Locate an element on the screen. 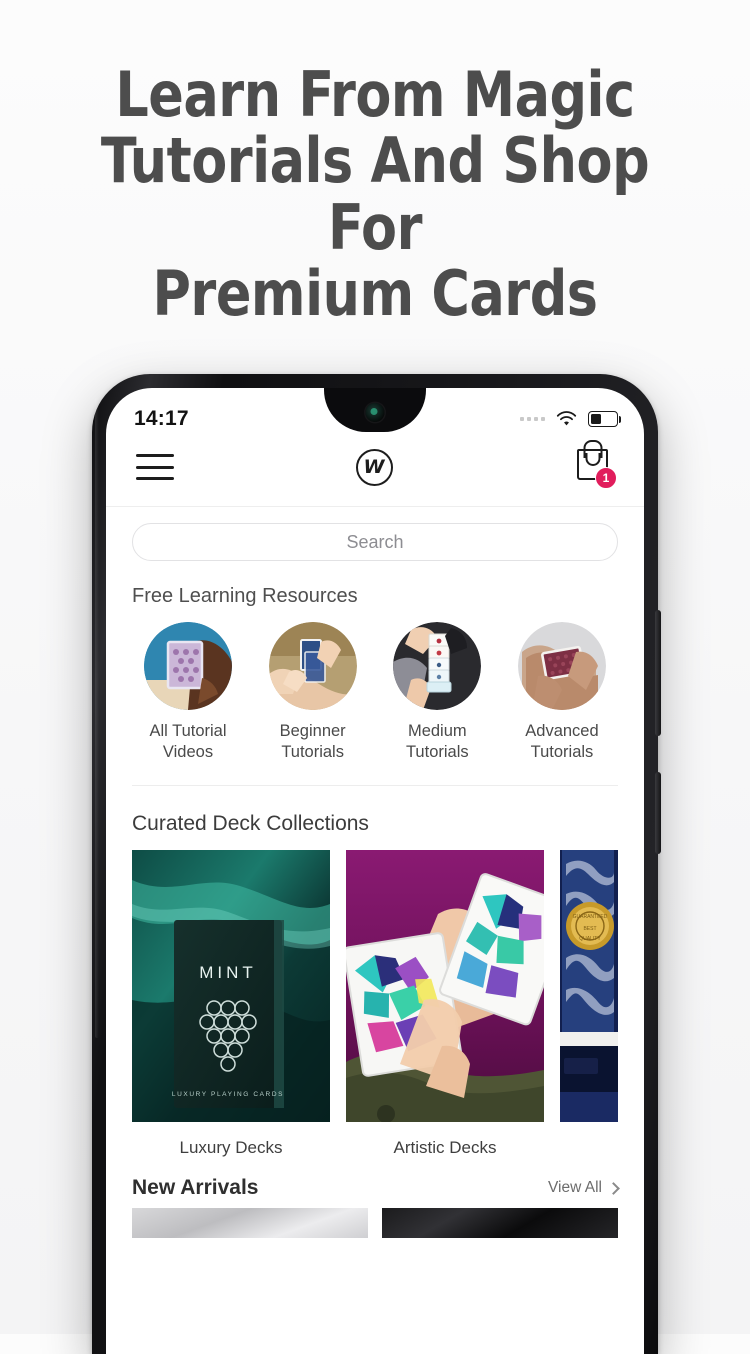  learning-section-title: Free Learning Resources is located at coordinates (245, 596).